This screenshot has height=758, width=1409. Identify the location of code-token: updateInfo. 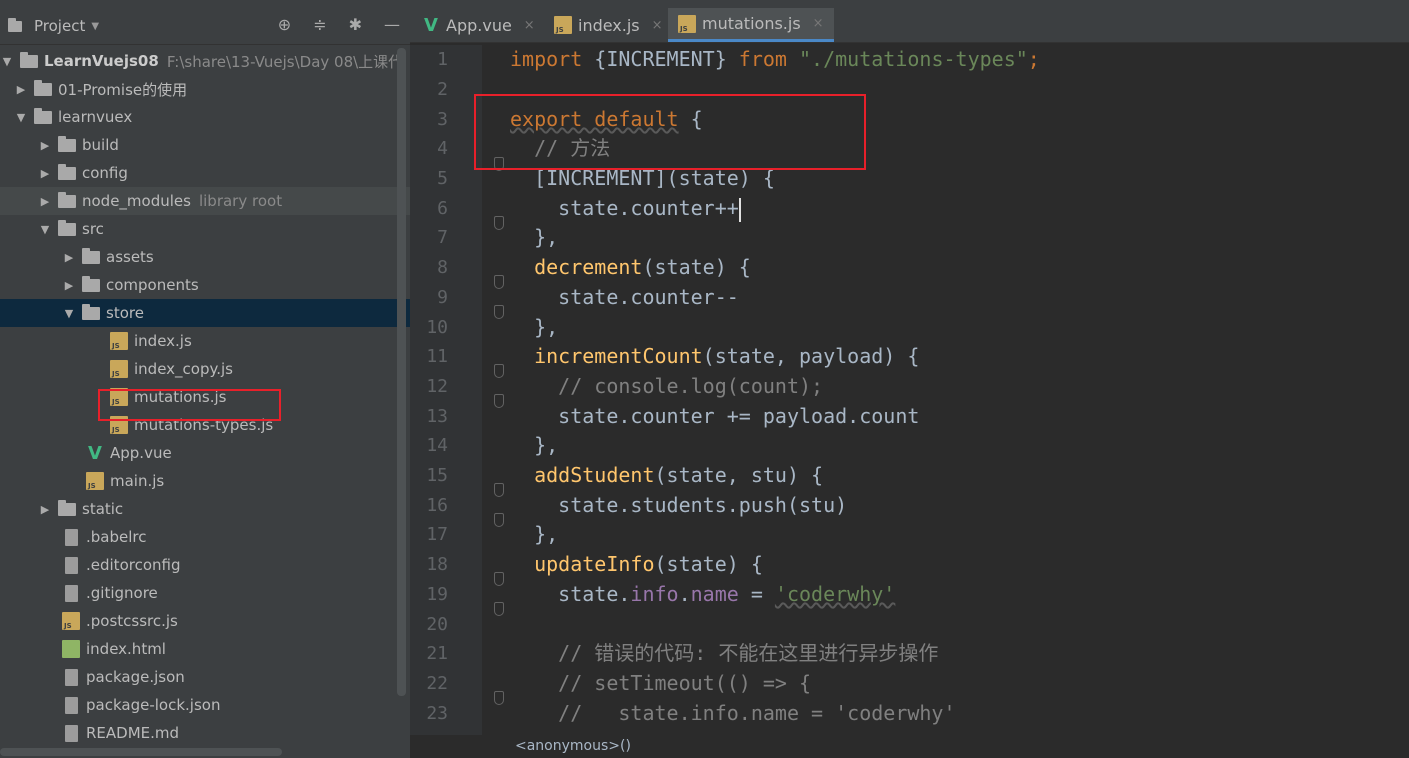
(594, 564).